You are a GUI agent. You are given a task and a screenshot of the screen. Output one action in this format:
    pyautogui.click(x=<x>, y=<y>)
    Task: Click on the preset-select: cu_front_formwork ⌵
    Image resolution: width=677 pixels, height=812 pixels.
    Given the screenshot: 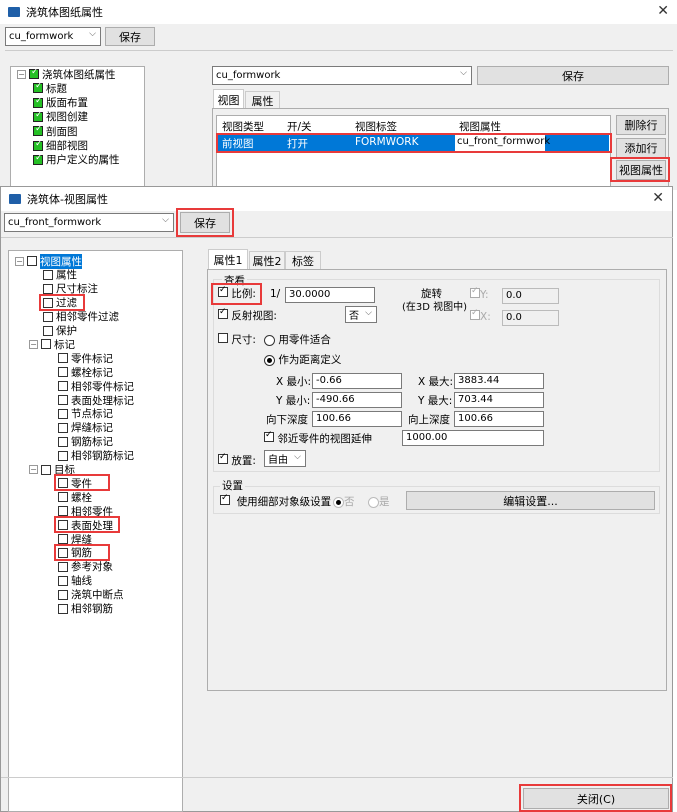 What is the action you would take?
    pyautogui.click(x=89, y=222)
    